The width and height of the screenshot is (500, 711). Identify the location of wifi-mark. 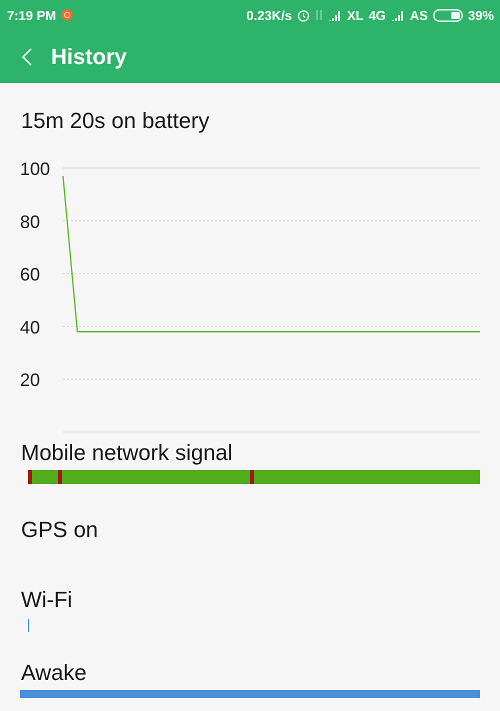
(28, 625).